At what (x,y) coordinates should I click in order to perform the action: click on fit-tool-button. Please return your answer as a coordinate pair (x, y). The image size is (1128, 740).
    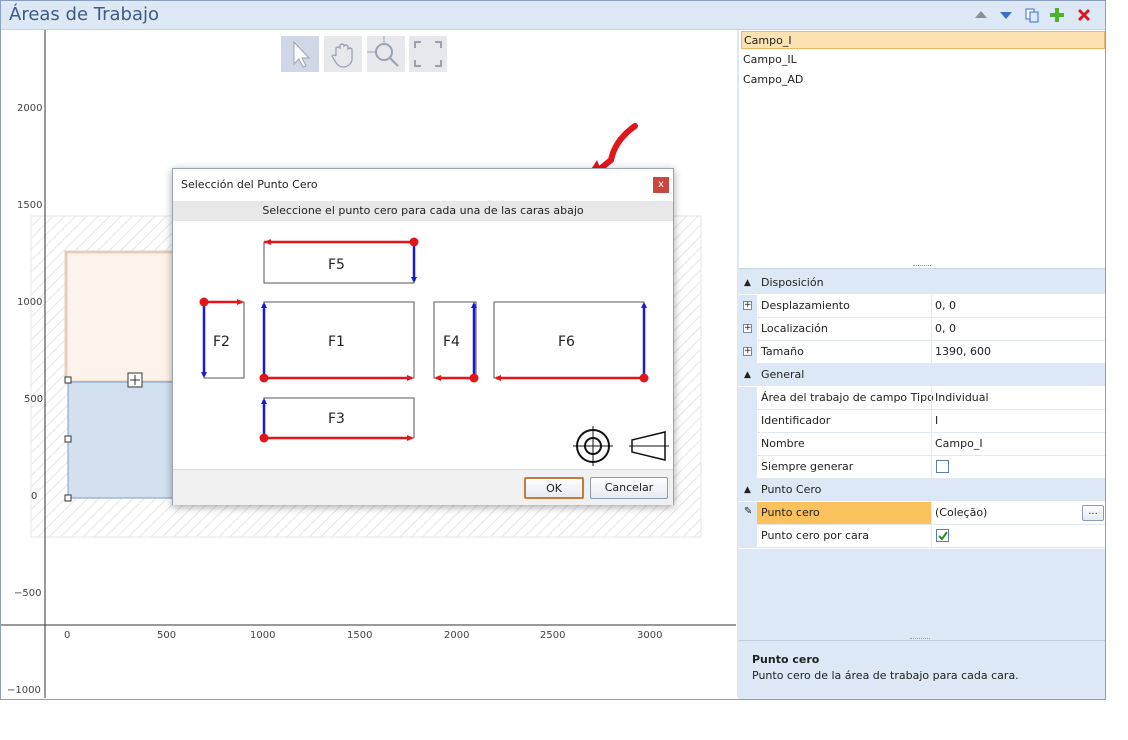
    Looking at the image, I should click on (428, 54).